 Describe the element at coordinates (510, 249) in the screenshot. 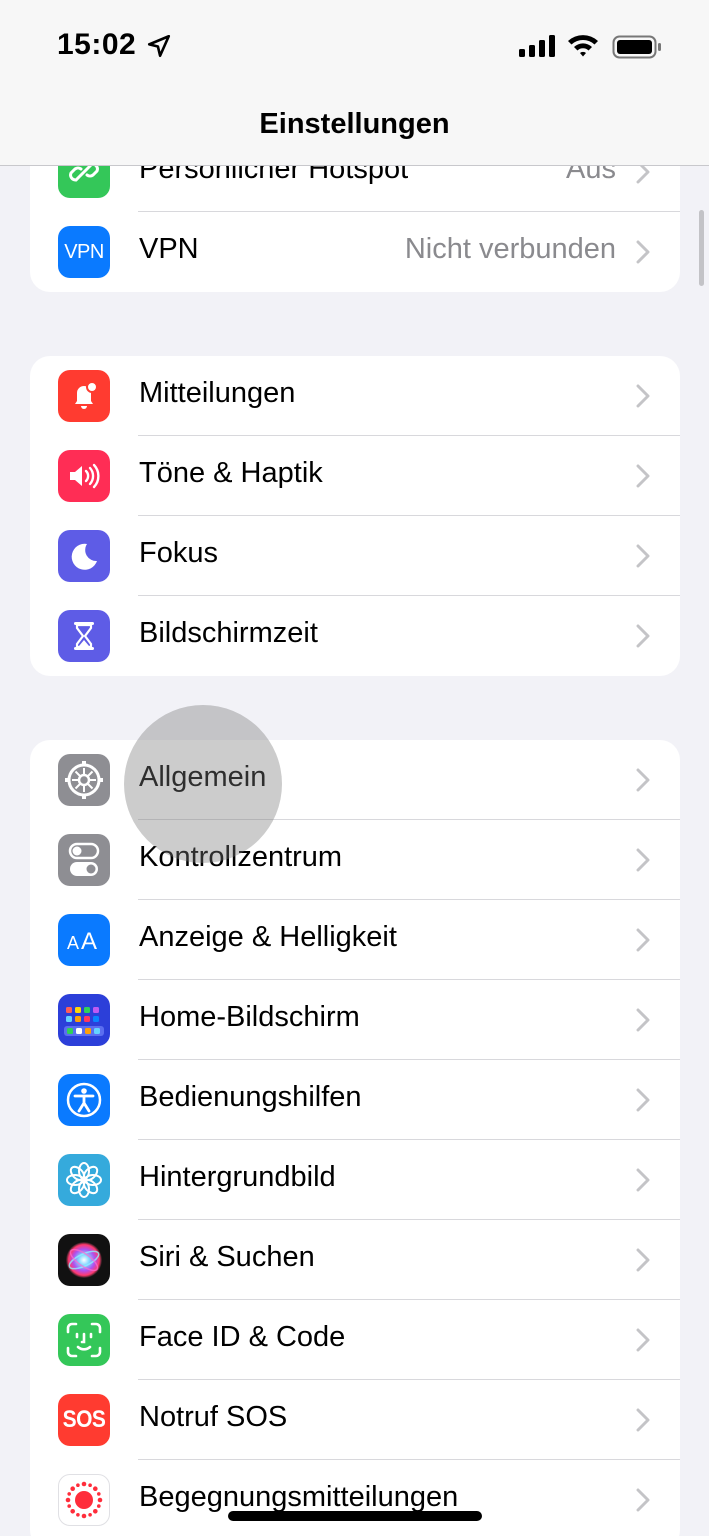

I see `settings-row-value: Nicht verbunden` at that location.